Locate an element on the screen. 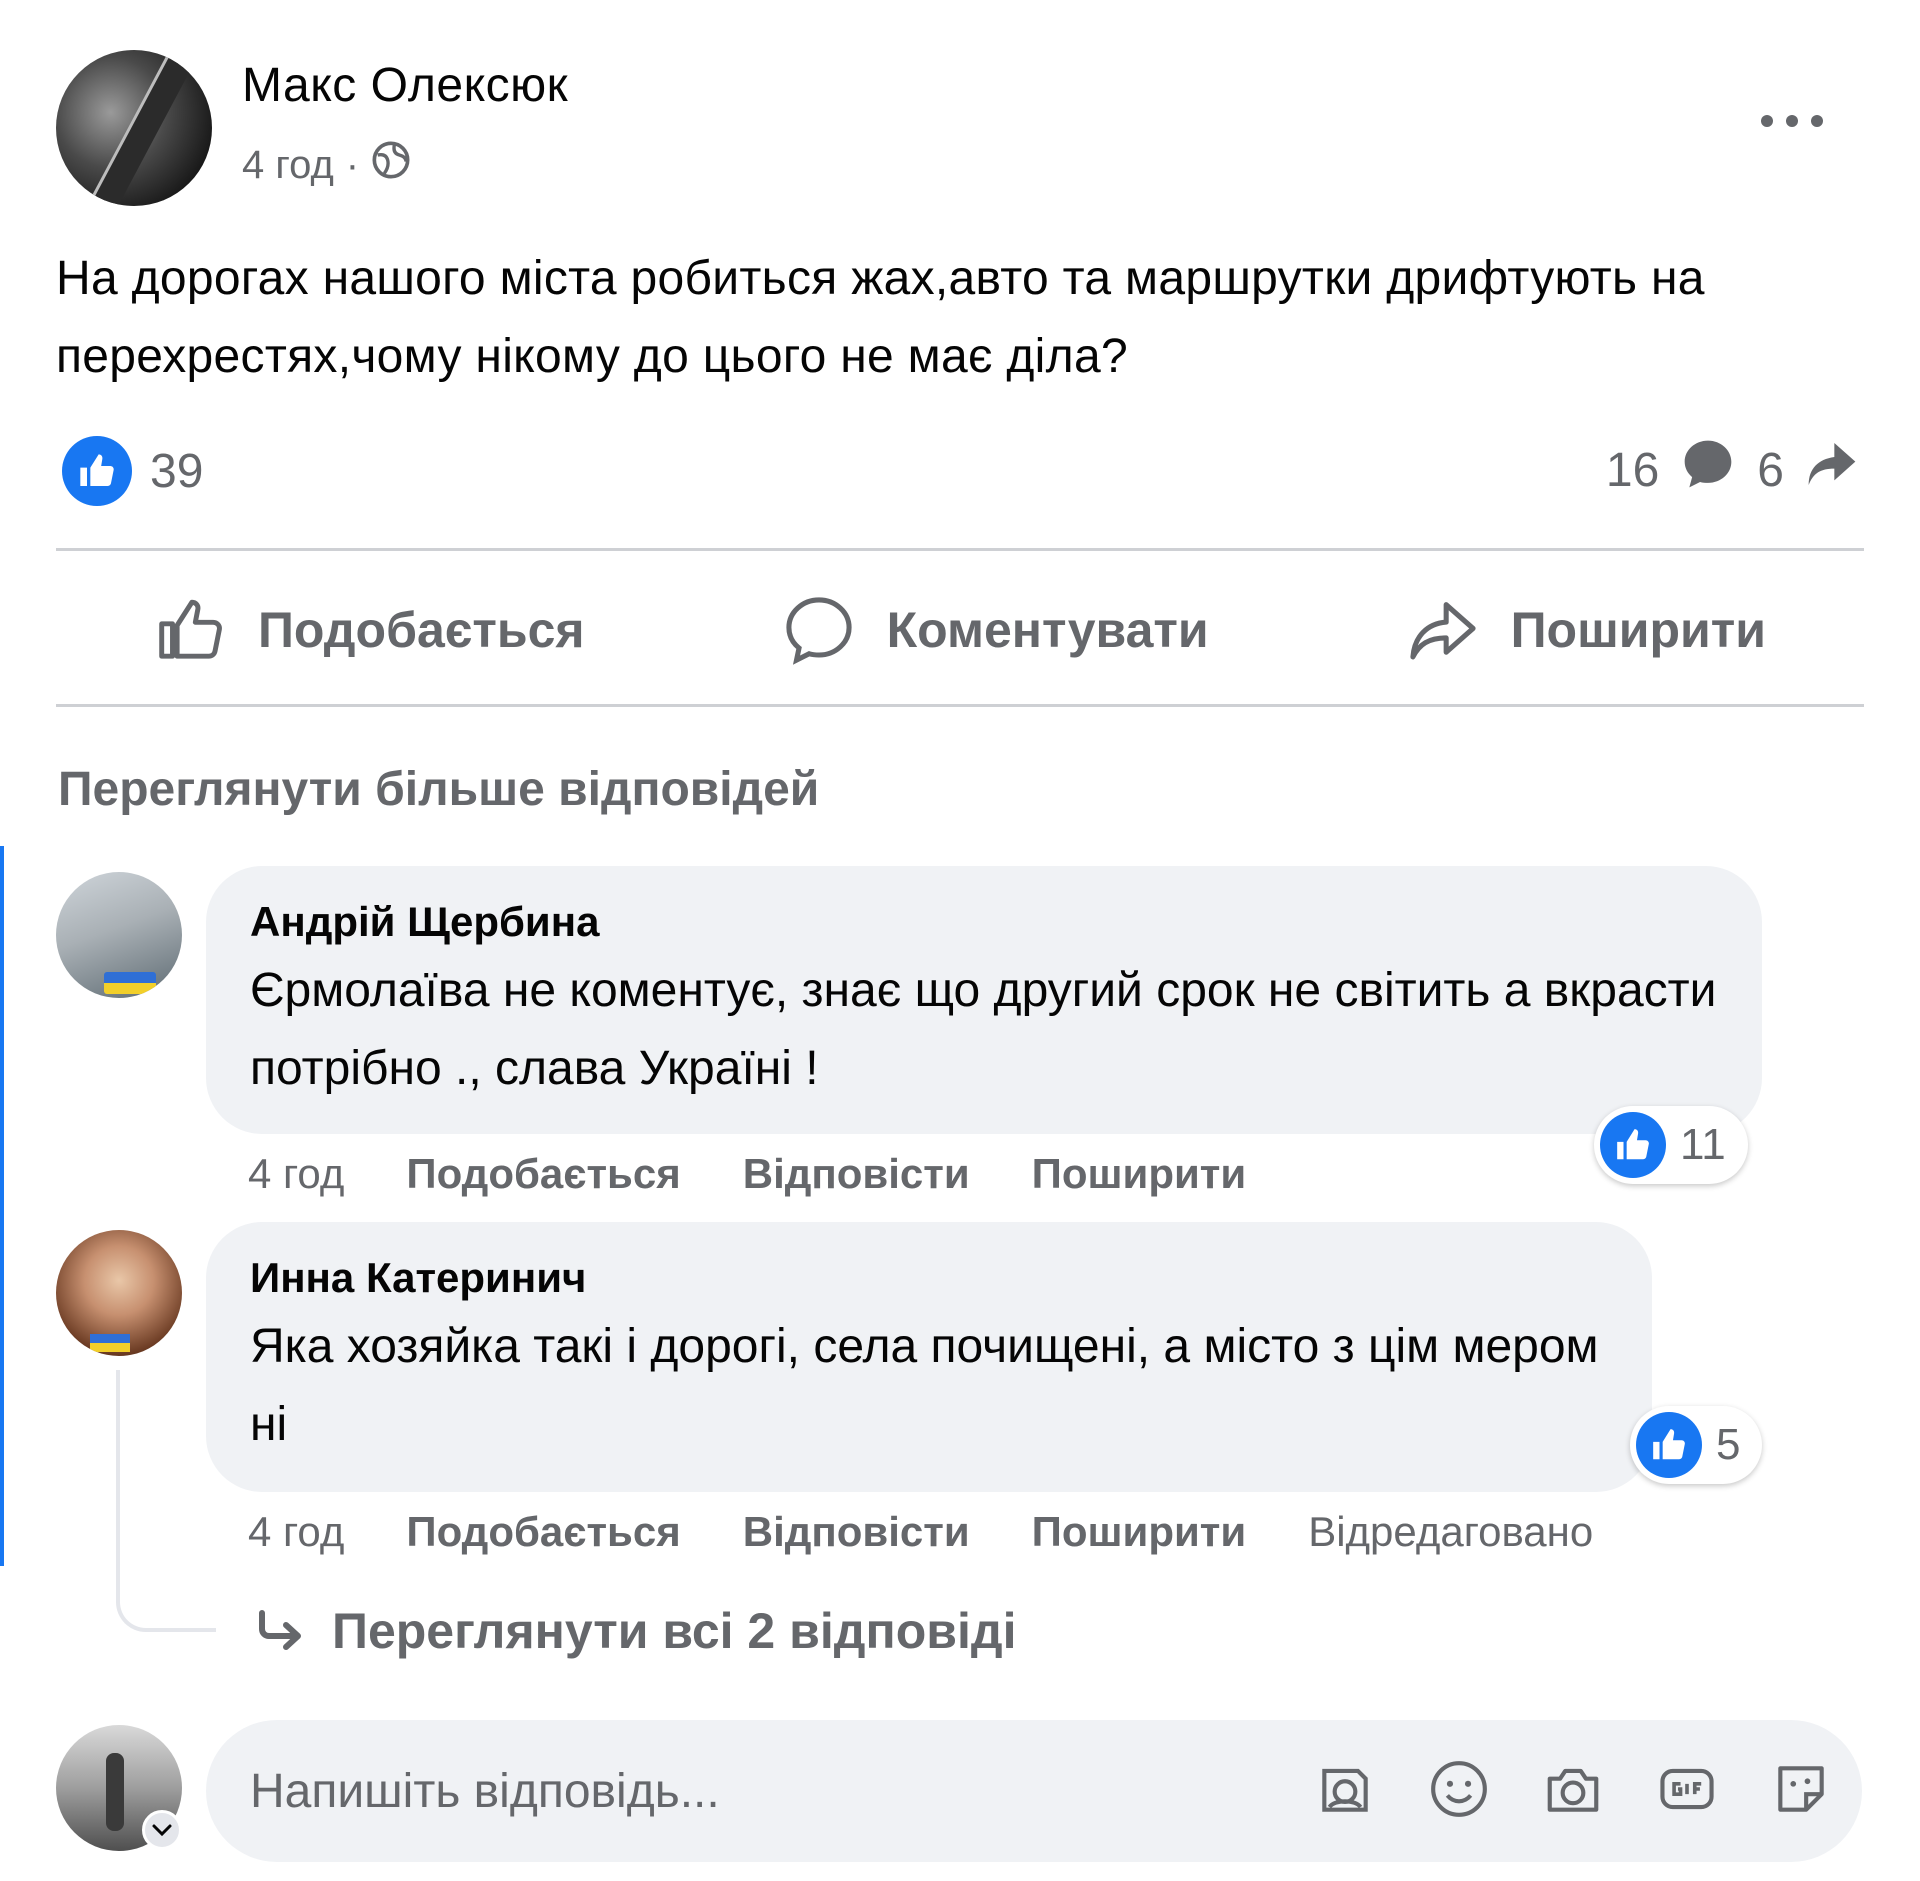 This screenshot has width=1920, height=1881. more-options-button is located at coordinates (1792, 121).